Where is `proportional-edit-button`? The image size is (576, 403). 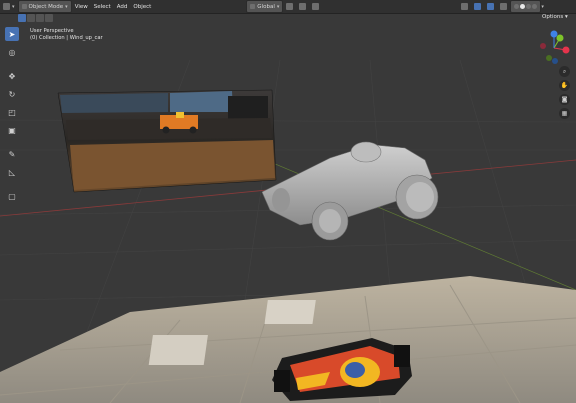 proportional-edit-button is located at coordinates (315, 6).